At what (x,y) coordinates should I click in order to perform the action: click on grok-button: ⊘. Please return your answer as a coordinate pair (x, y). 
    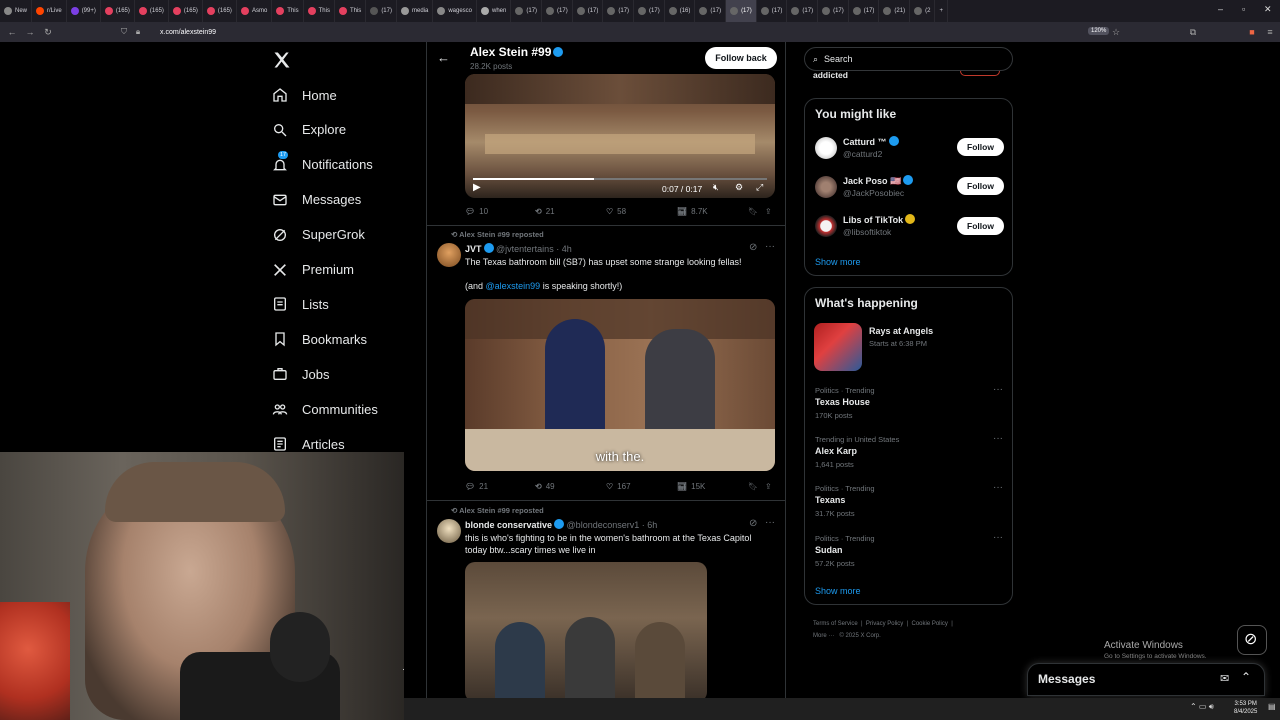
    Looking at the image, I should click on (1252, 640).